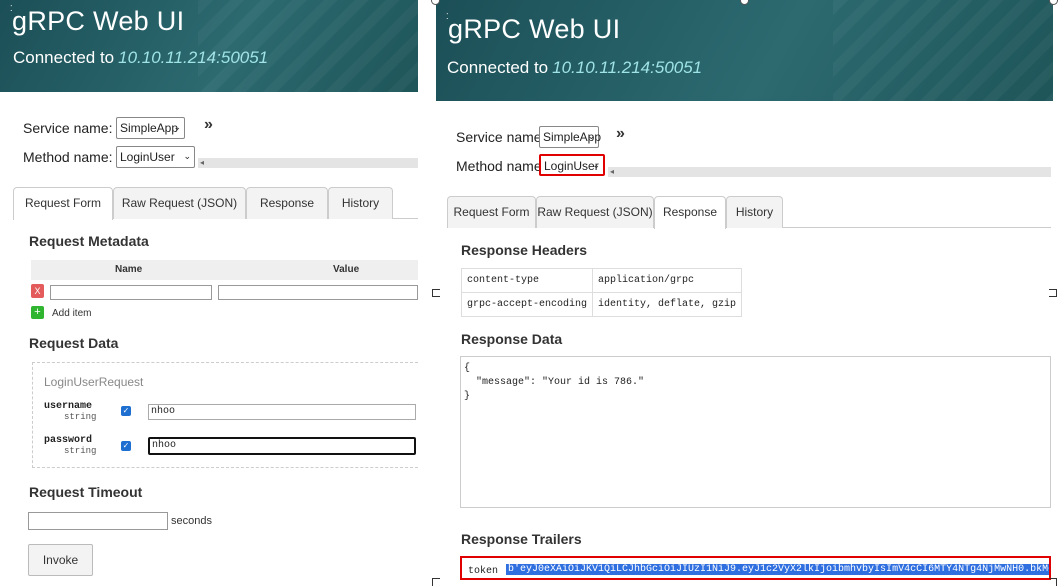 Image resolution: width=1058 pixels, height=586 pixels. What do you see at coordinates (68, 440) in the screenshot?
I see `field-password-name: password` at bounding box center [68, 440].